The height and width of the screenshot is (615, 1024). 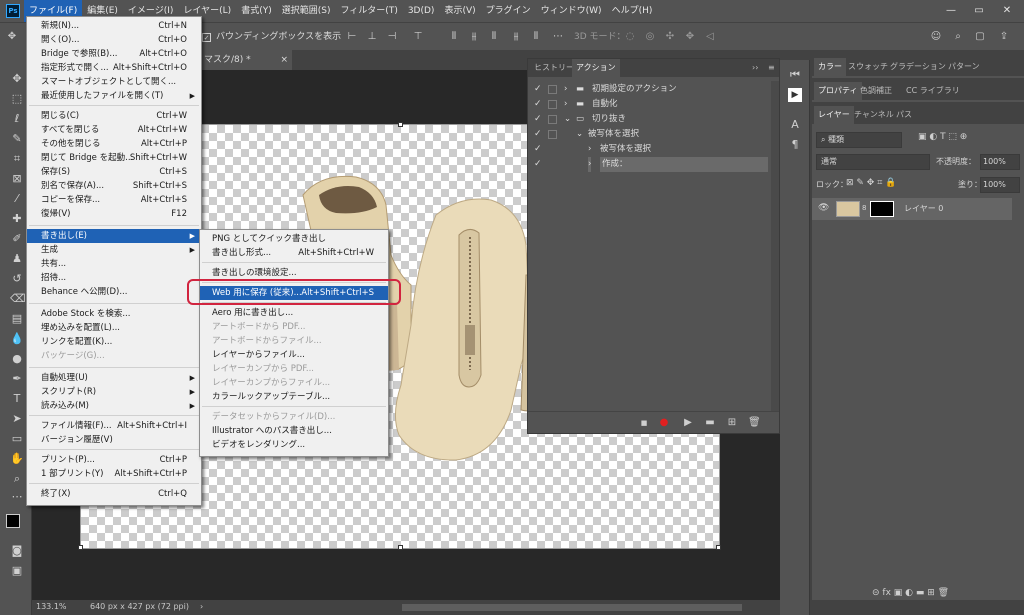 What do you see at coordinates (17, 497) in the screenshot?
I see `more-tools-icon: ⋯` at bounding box center [17, 497].